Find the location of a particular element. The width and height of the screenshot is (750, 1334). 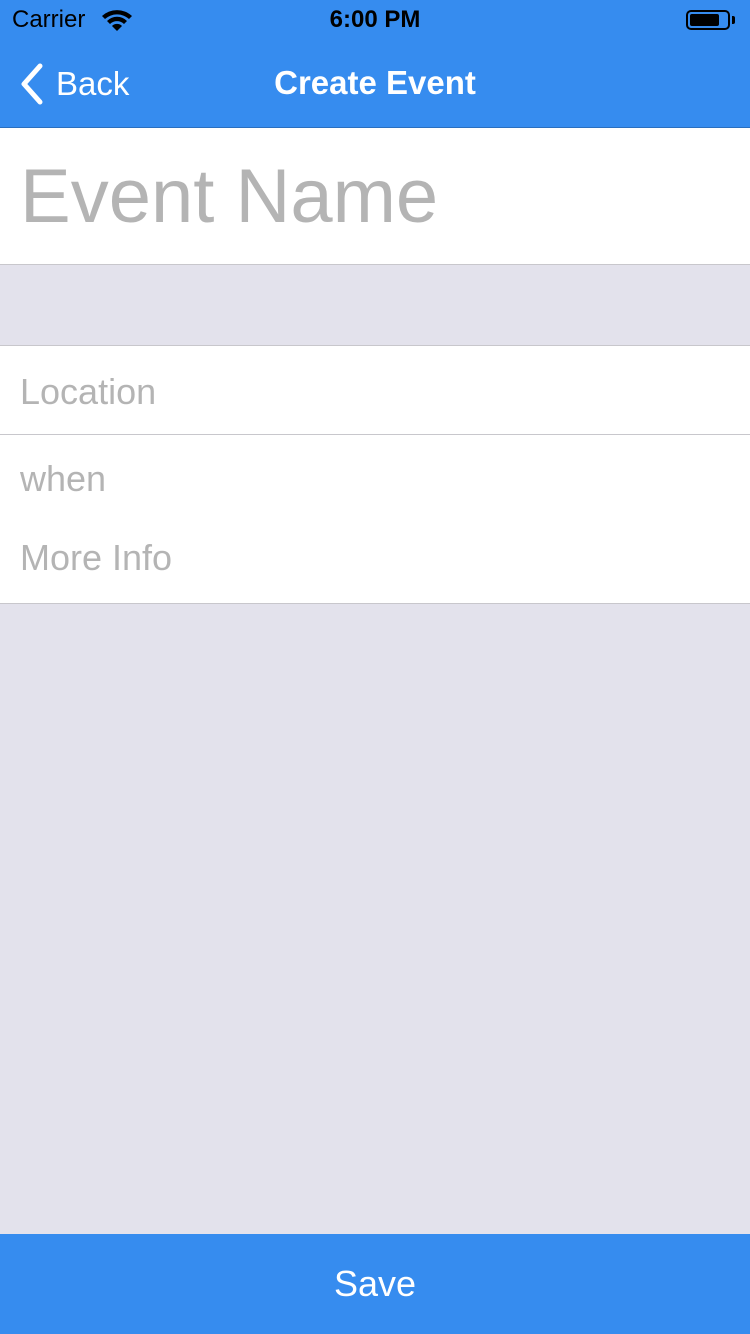

battery-icon is located at coordinates (710, 20).